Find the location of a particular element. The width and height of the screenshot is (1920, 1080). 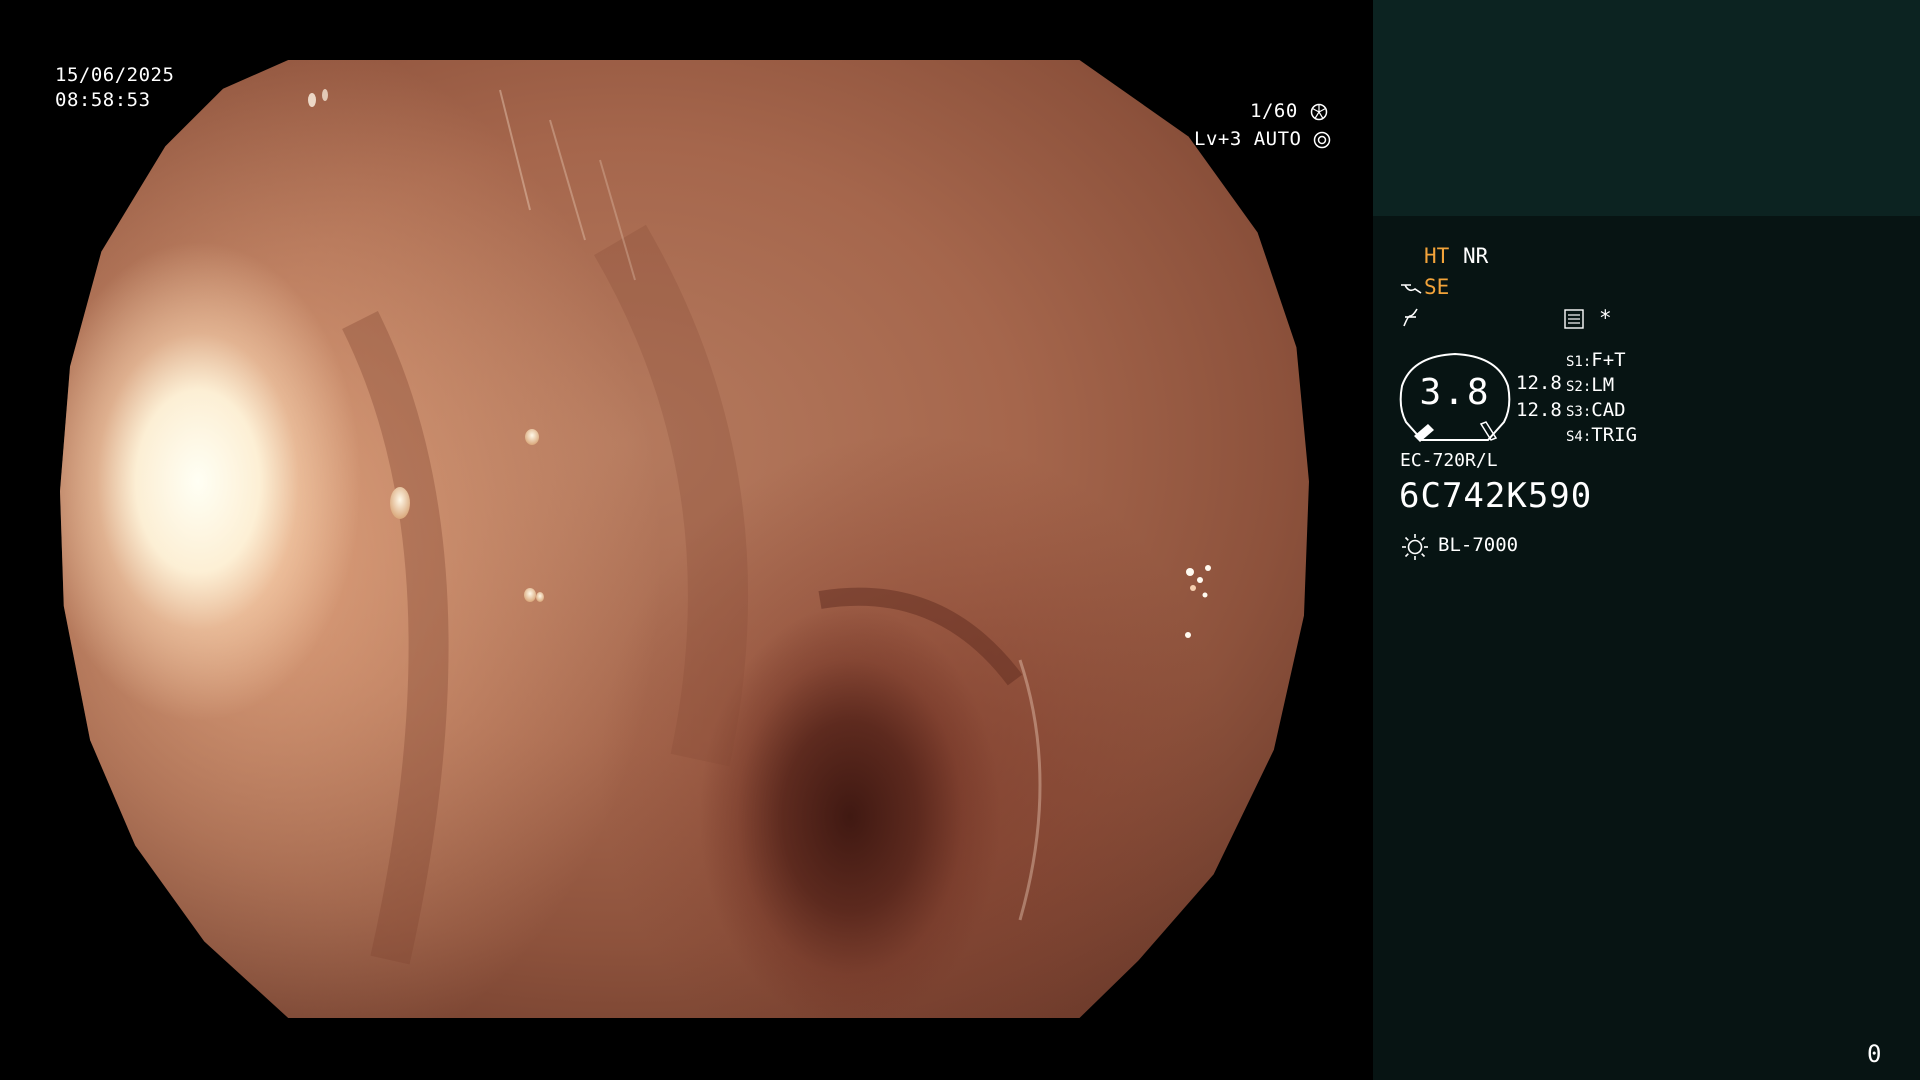

enhancement-mode: HT is located at coordinates (1437, 256).